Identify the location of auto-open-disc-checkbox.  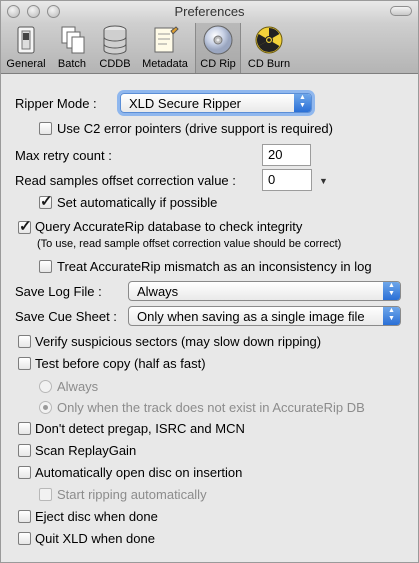
(24, 472).